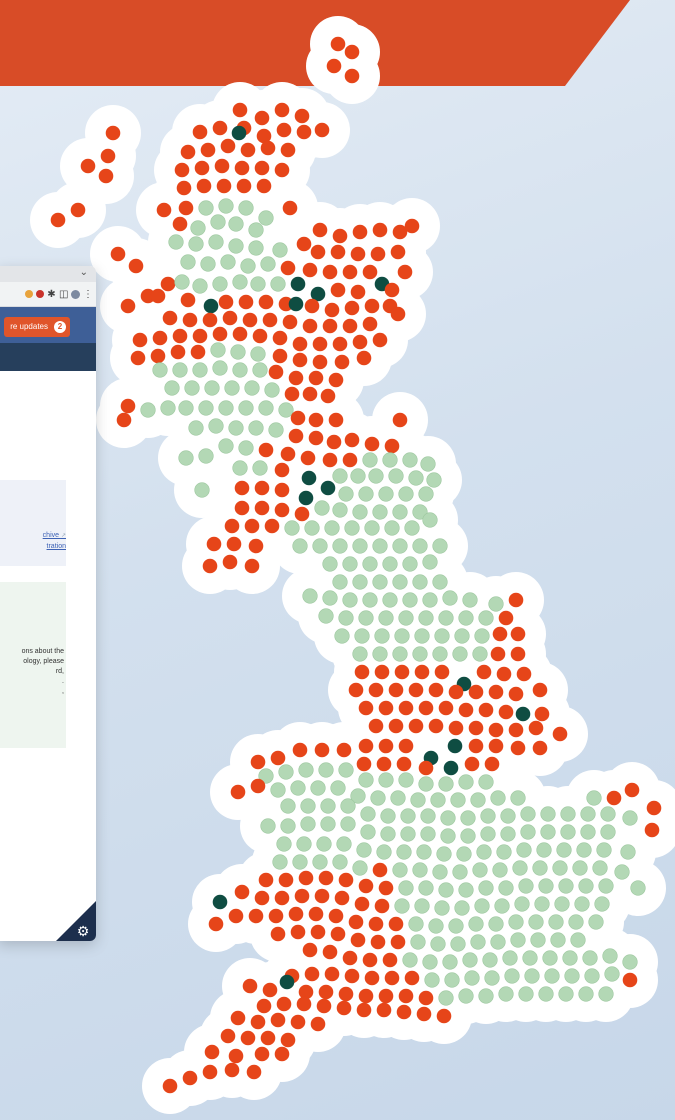 Image resolution: width=675 pixels, height=1120 pixels. Describe the element at coordinates (76, 921) in the screenshot. I see `settings-corner: ⚙` at that location.